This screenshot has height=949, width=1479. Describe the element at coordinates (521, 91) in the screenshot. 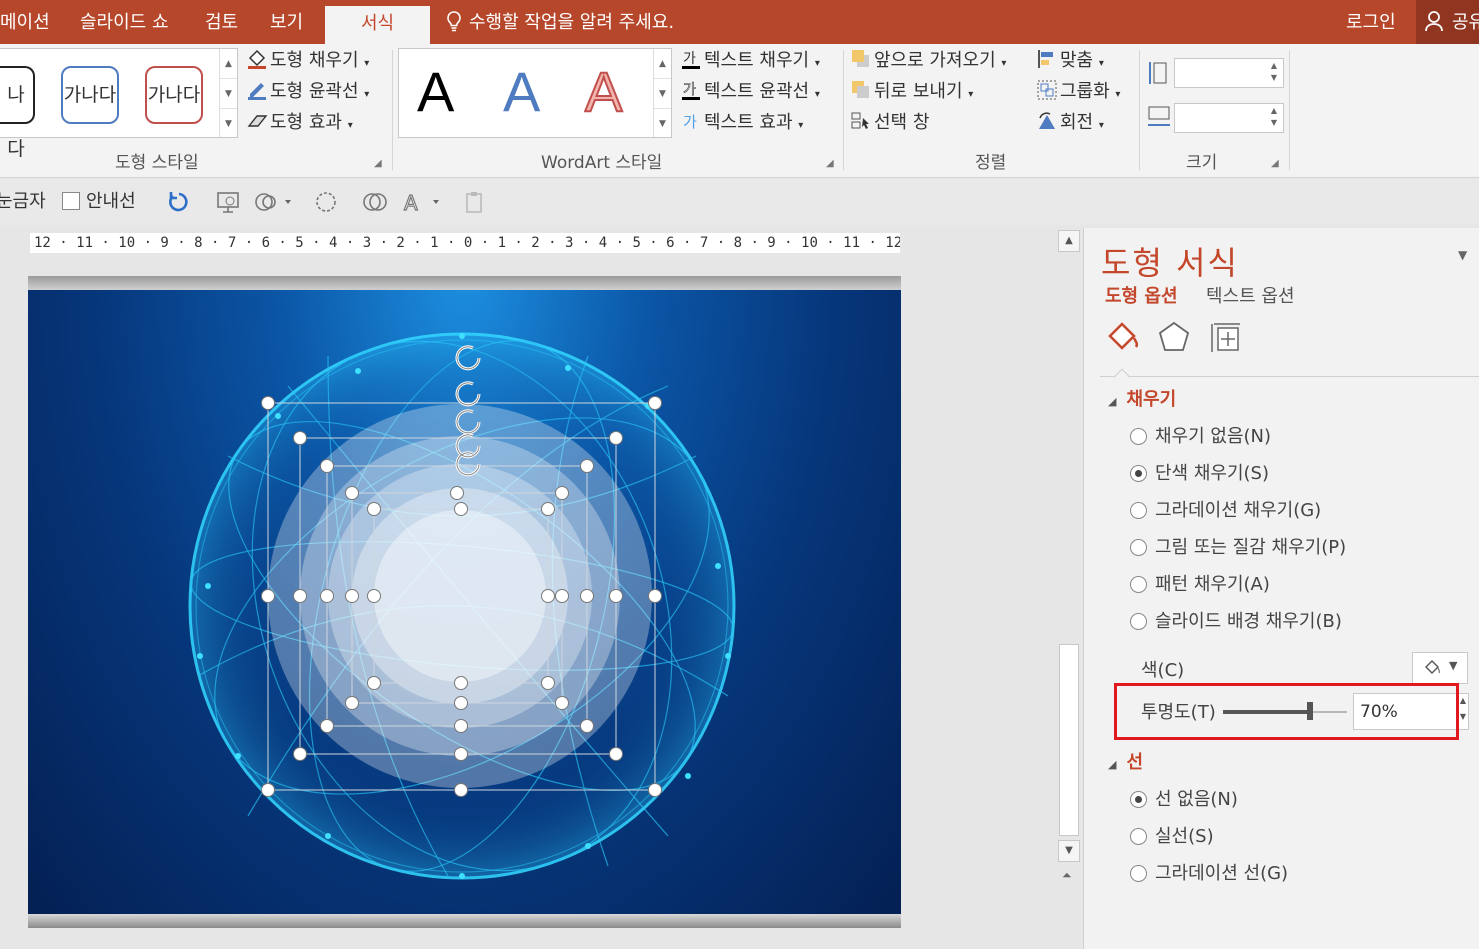

I see `wordart-sample-blue: A` at that location.